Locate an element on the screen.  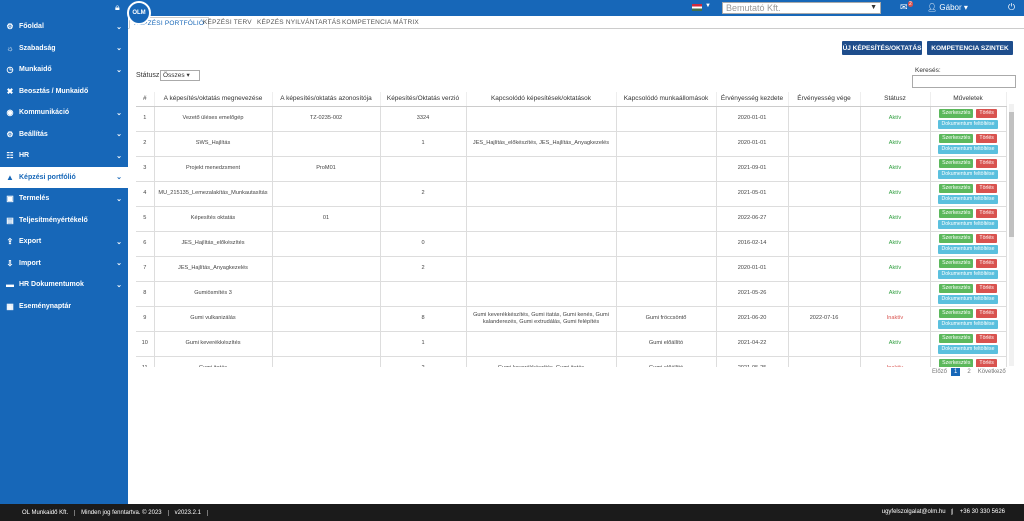
sidebar-item-9: ▤ Teljesítményértékelő is located at coordinates (64, 221).